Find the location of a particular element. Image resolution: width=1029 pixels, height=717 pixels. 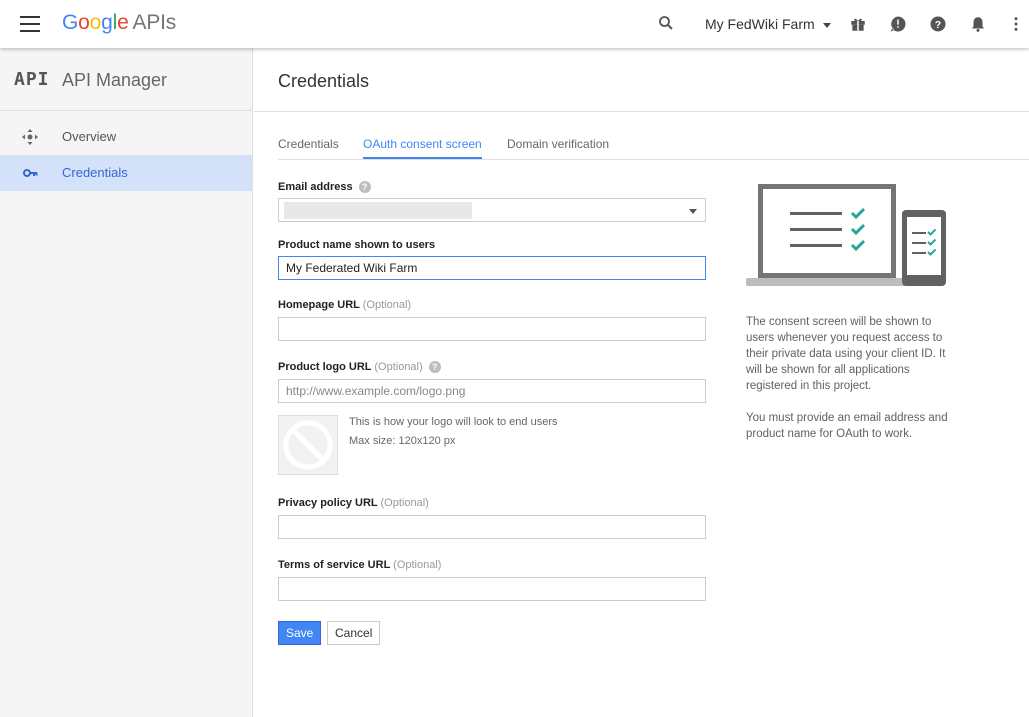

sidebar-item-overview: Overview is located at coordinates (126, 137).